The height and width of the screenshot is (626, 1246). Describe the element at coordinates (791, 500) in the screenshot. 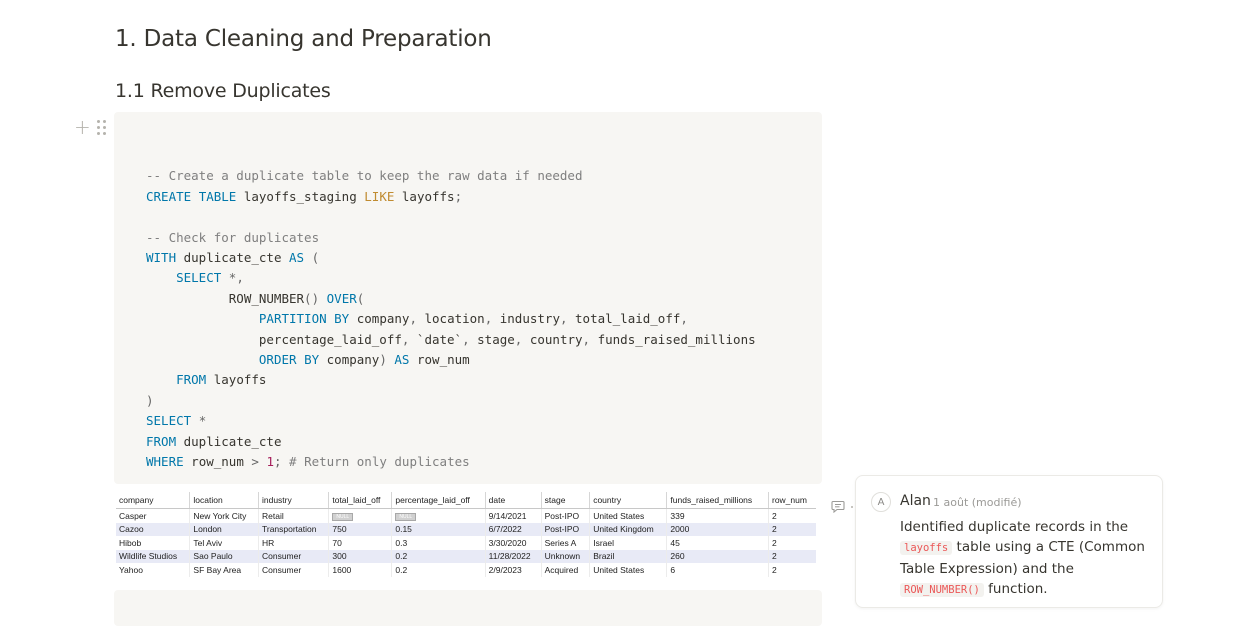

I see `column-header-row-num: row_num` at that location.